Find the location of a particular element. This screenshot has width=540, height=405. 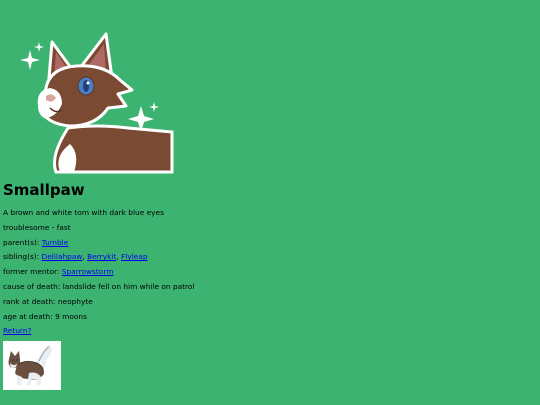

rank-value: neophyte is located at coordinates (75, 301).